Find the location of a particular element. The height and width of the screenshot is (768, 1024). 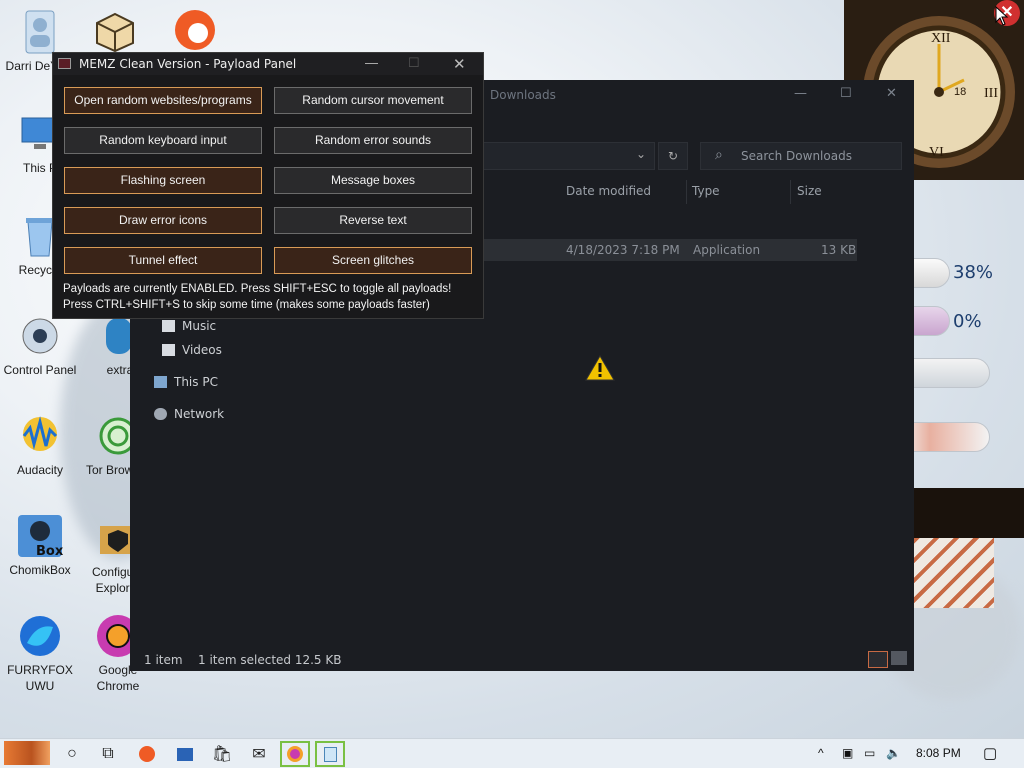

task-view-icon: ⧉ is located at coordinates (108, 754).